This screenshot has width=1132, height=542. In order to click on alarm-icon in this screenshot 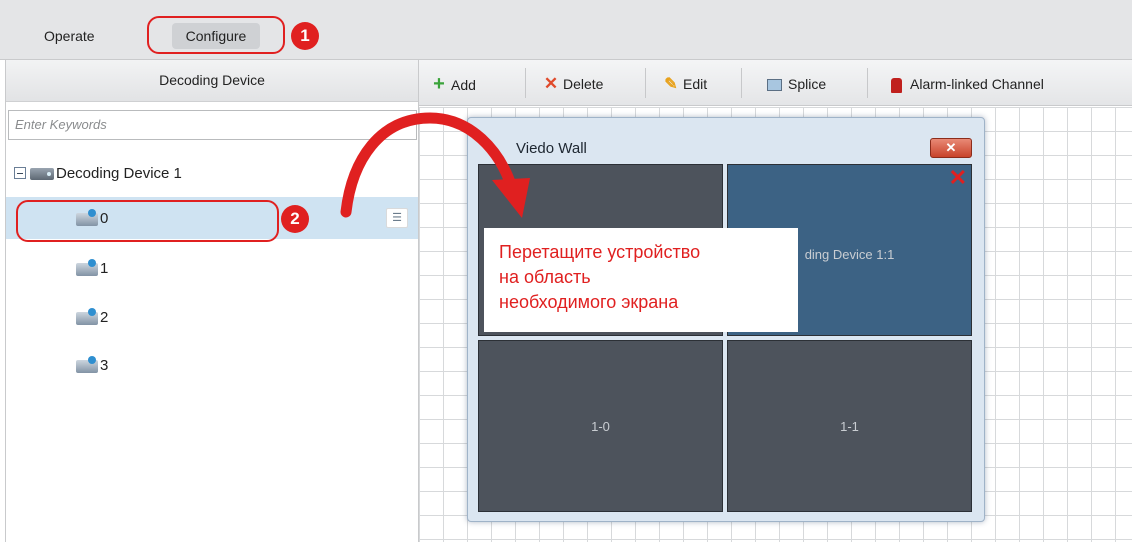, I will do `click(896, 85)`.